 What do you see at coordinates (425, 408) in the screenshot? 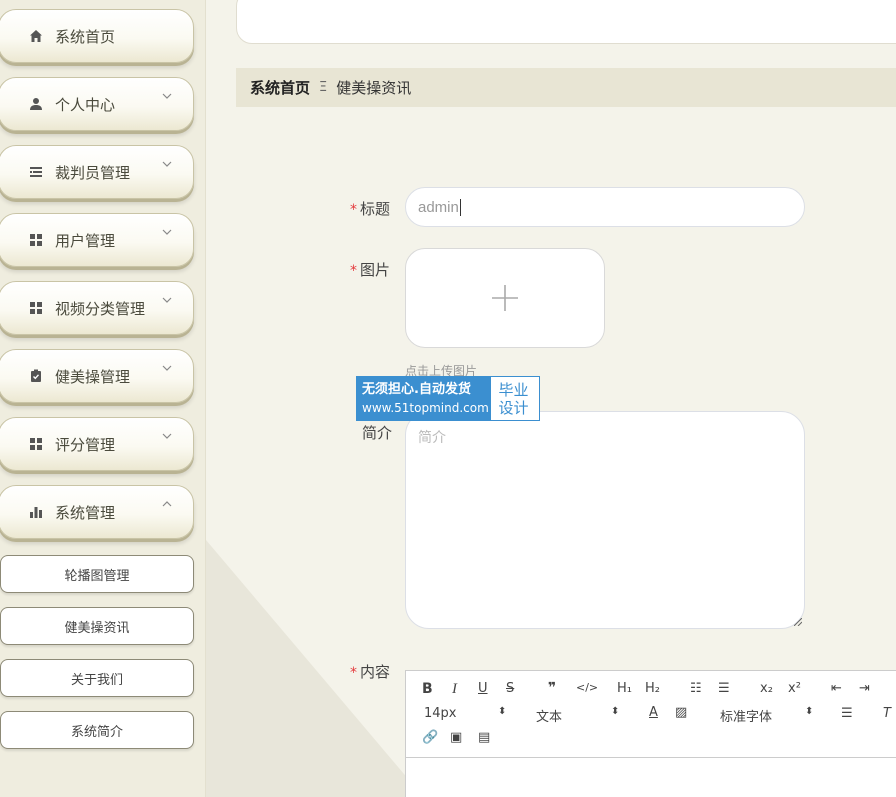
I see `watermark-url: www.51topmind.com` at bounding box center [425, 408].